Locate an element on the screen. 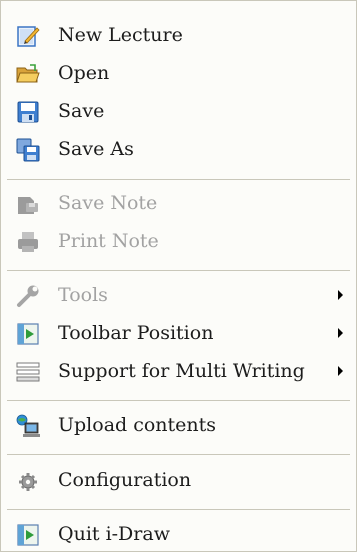 This screenshot has height=552, width=357. save-disk-icon is located at coordinates (28, 112).